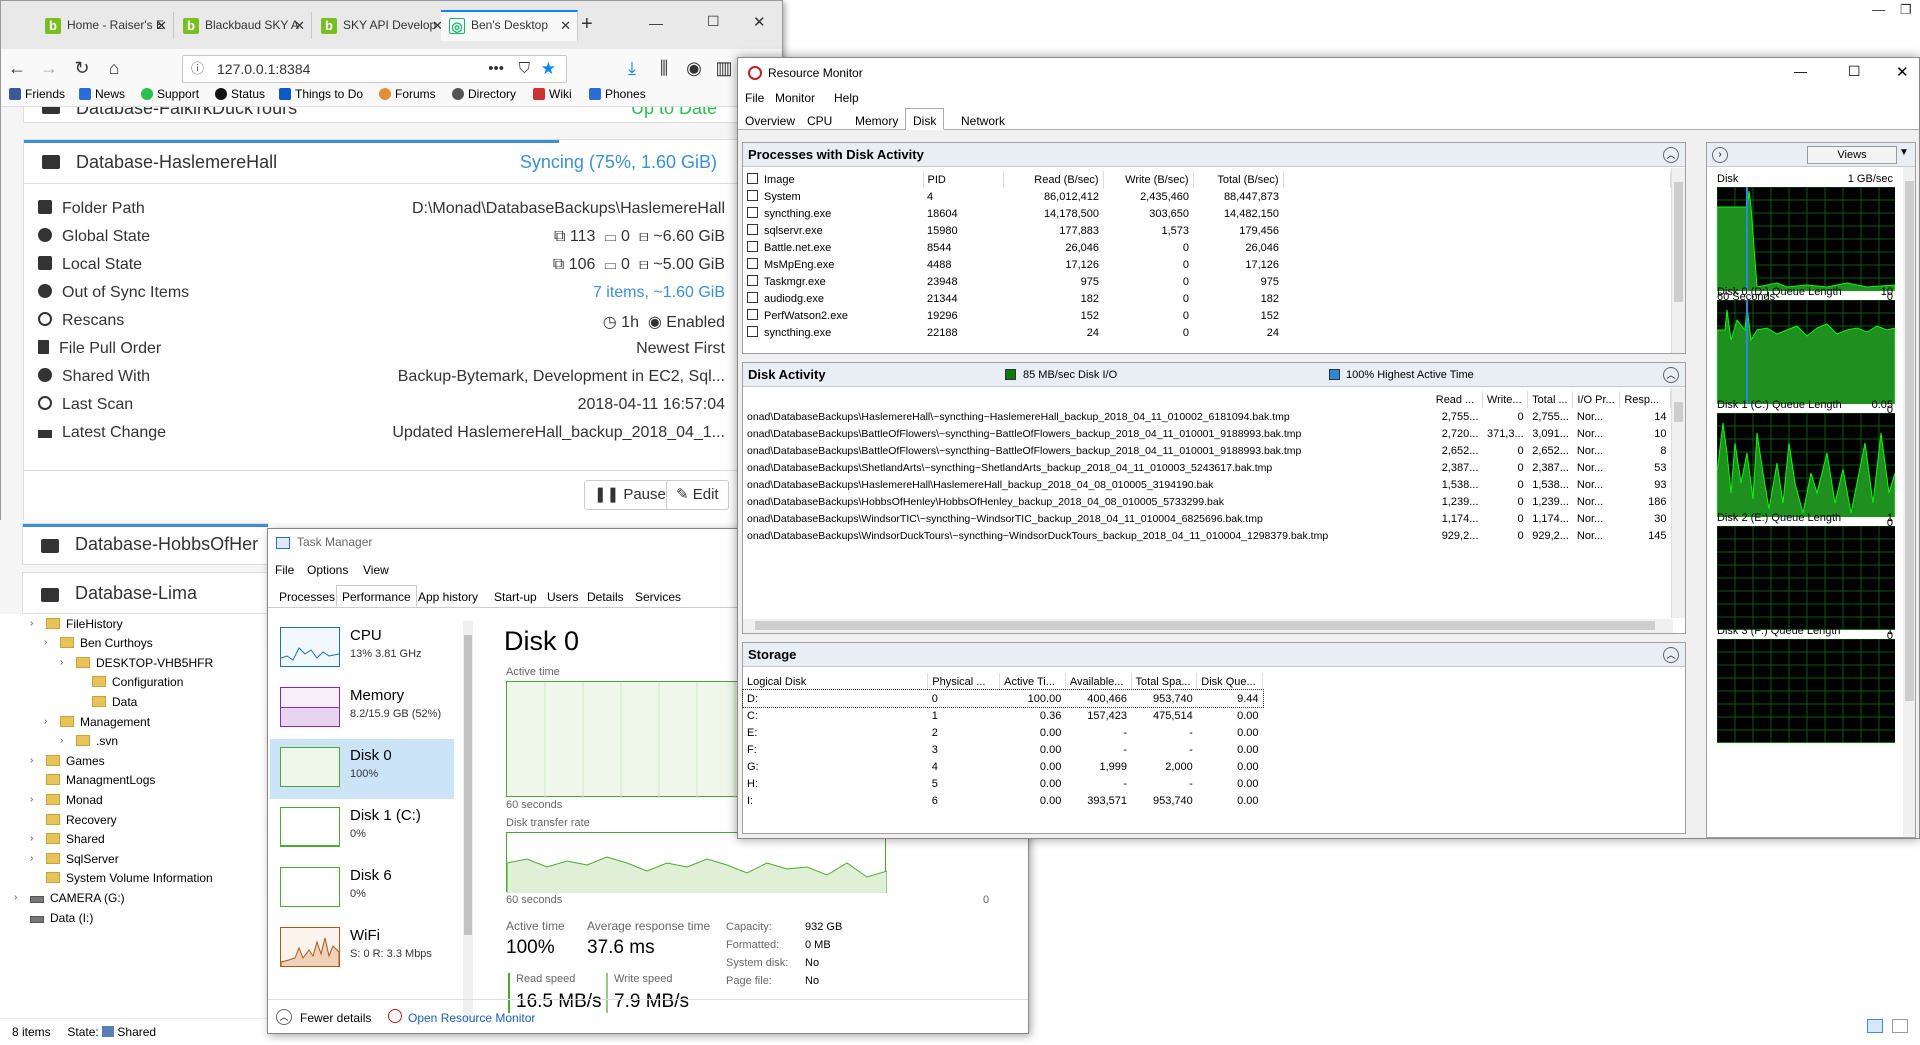 Image resolution: width=1920 pixels, height=1045 pixels. What do you see at coordinates (100, 780) in the screenshot?
I see `tree-item: ManagmentLogs` at bounding box center [100, 780].